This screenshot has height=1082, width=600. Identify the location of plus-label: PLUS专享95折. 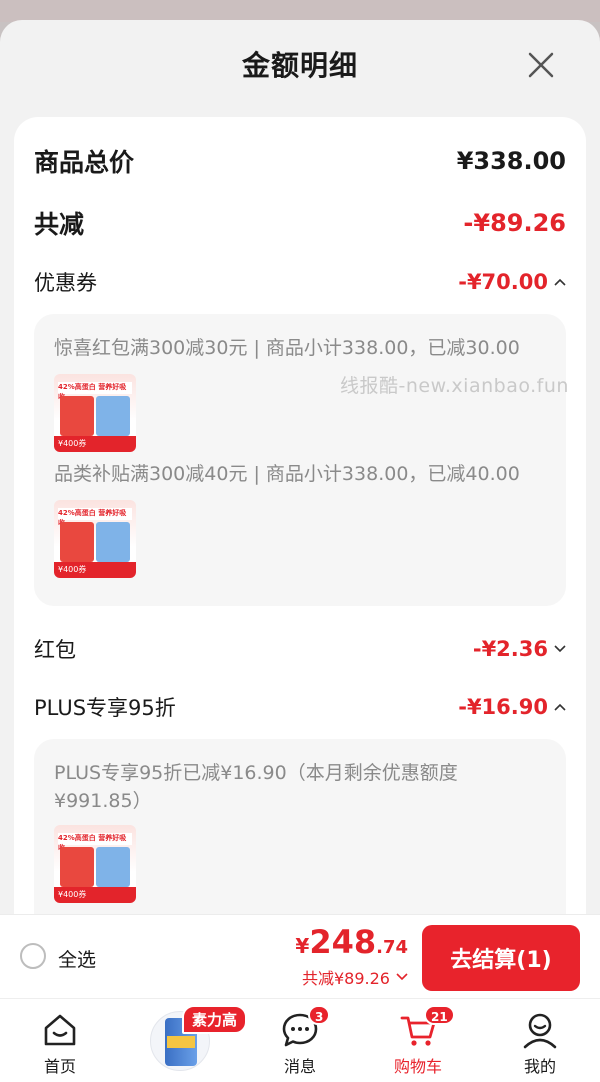
(105, 708).